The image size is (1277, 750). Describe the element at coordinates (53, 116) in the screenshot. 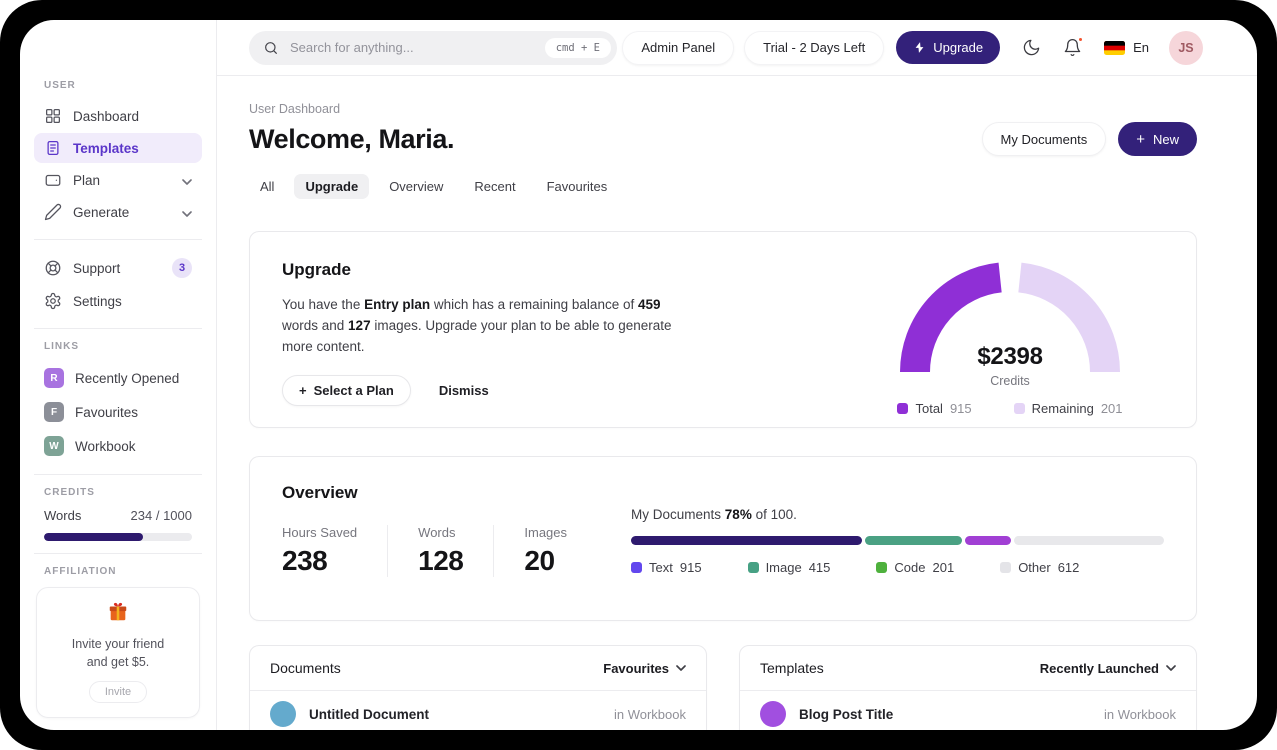

I see `dashboard-grid-icon` at that location.